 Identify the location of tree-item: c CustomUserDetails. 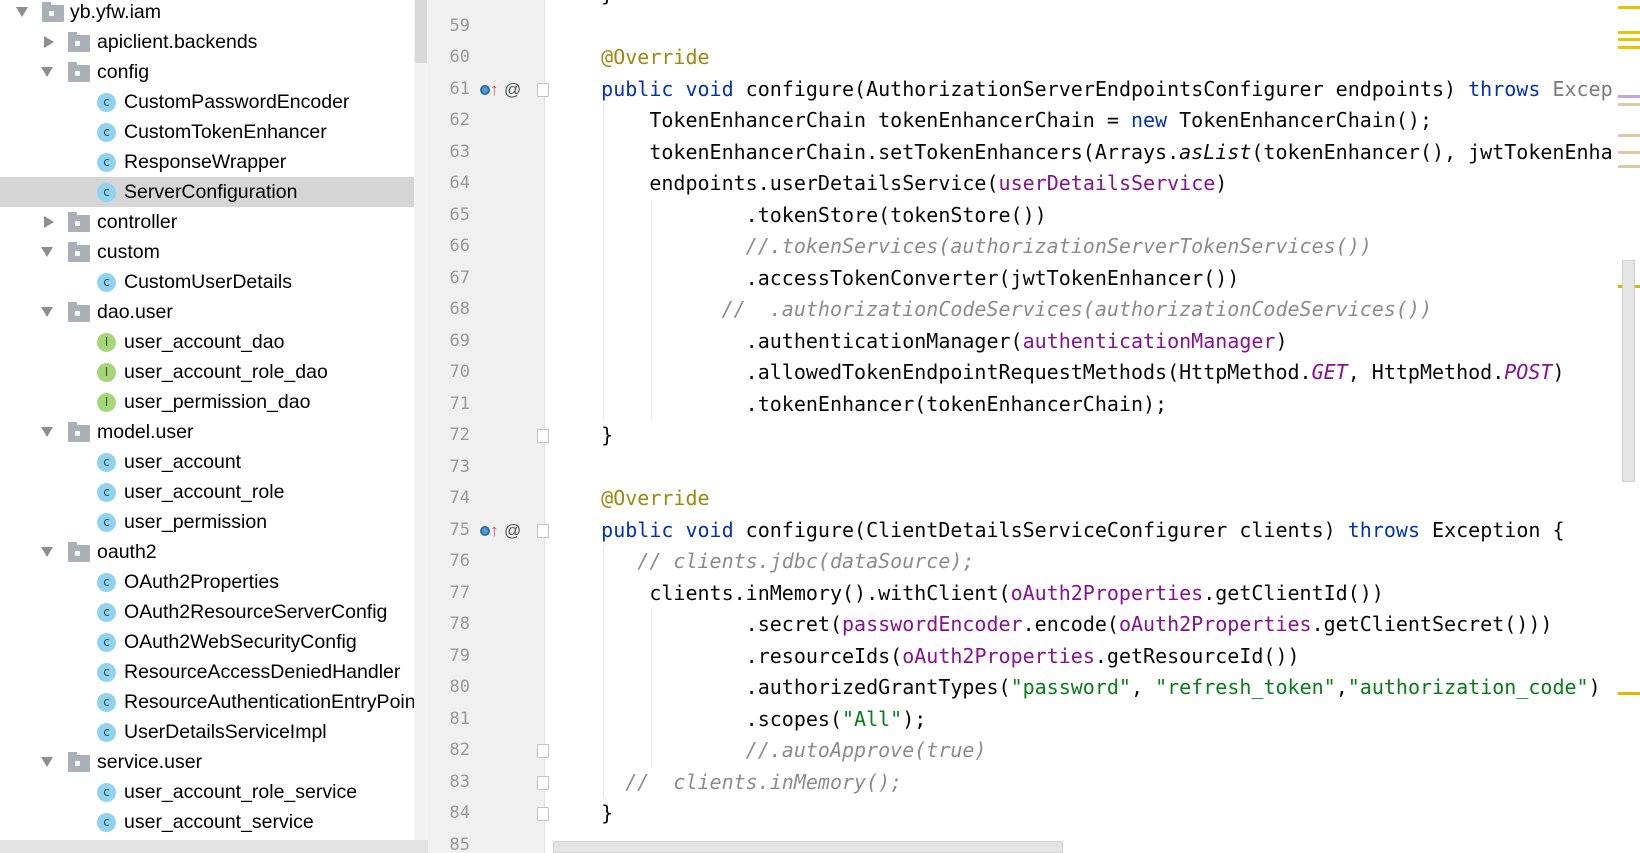
(207, 282).